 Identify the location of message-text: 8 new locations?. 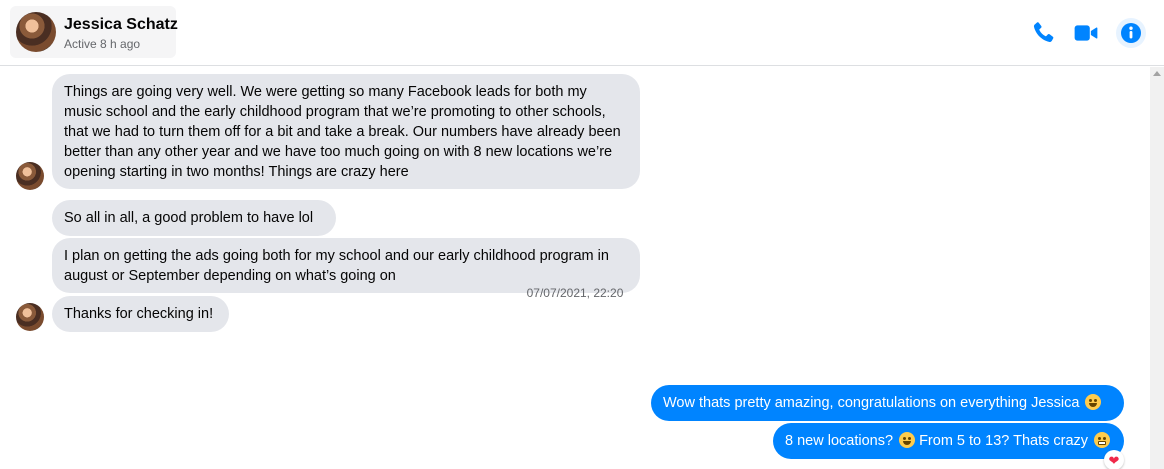
(839, 441).